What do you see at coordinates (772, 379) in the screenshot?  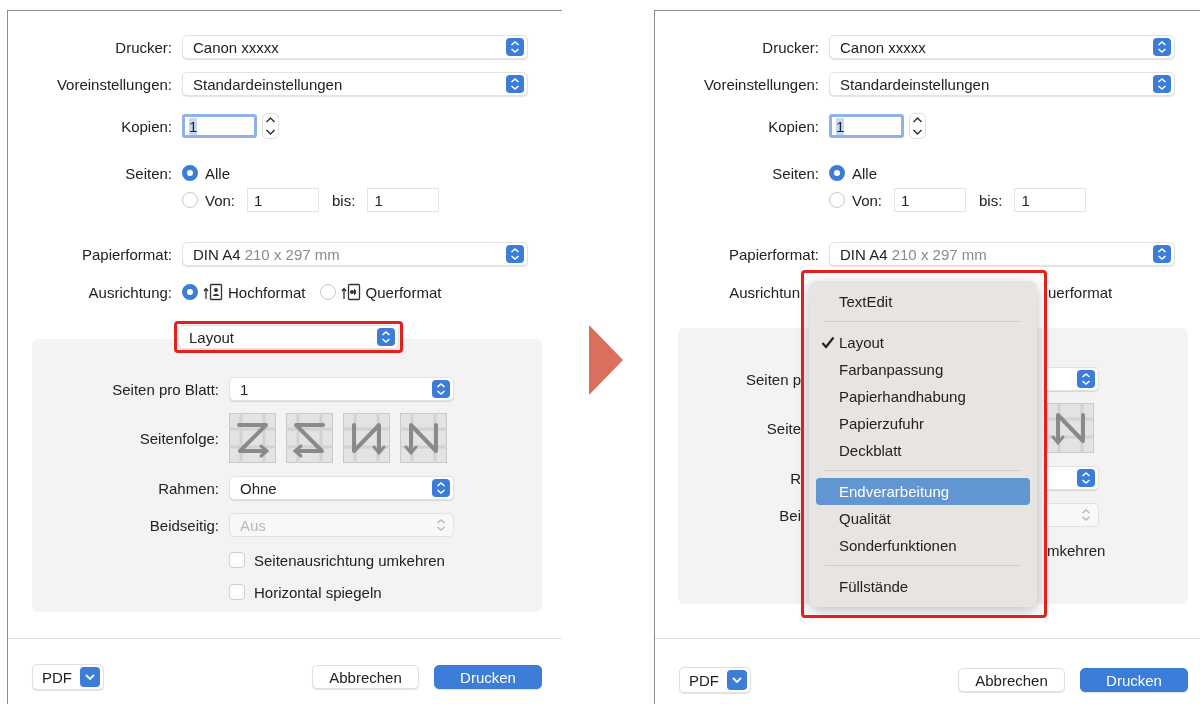 I see `field-label: Seiten p` at bounding box center [772, 379].